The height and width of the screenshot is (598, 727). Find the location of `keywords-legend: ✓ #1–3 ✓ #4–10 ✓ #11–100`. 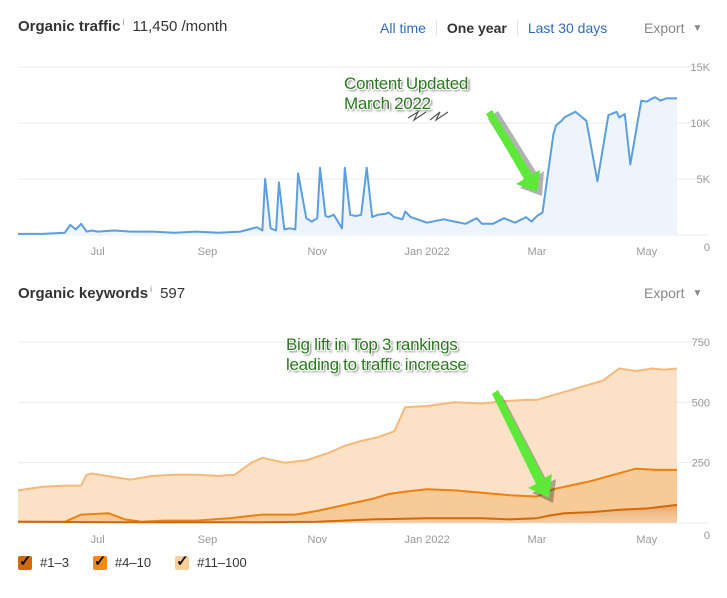

keywords-legend: ✓ #1–3 ✓ #4–10 ✓ #11–100 is located at coordinates (144, 561).